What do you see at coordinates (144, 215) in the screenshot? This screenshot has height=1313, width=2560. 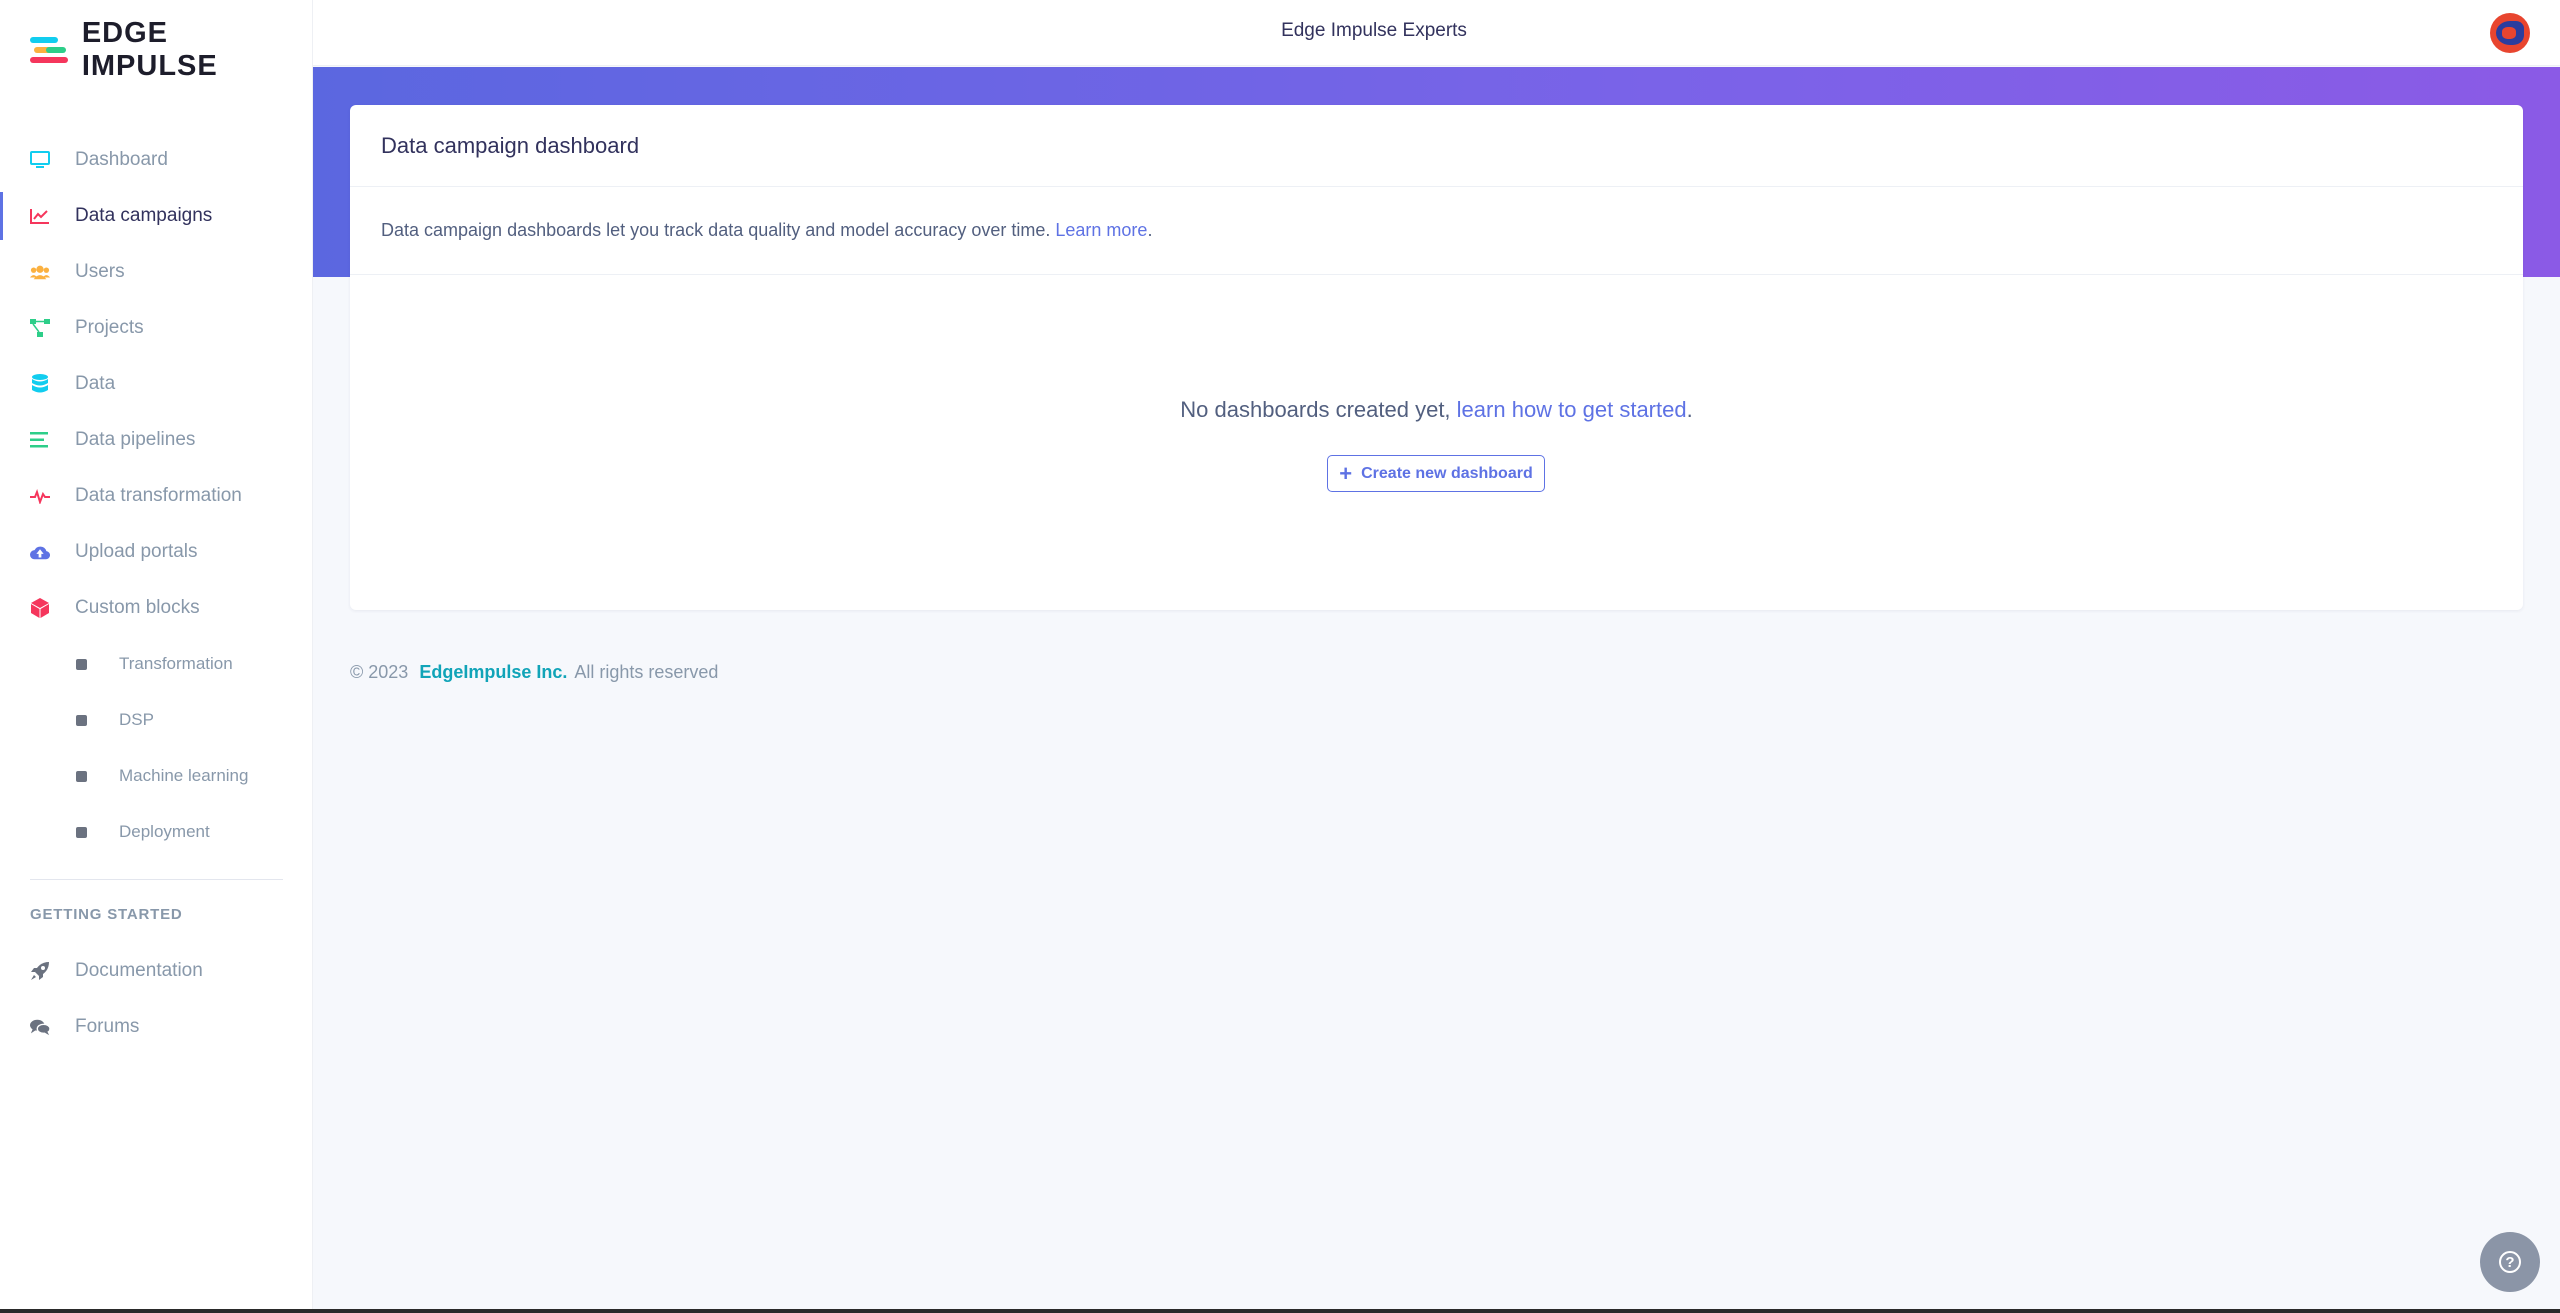 I see `sidebar-item-label: Data campaigns` at bounding box center [144, 215].